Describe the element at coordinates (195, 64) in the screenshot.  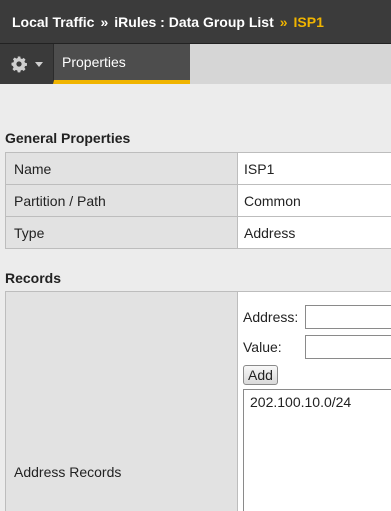
I see `tab-bar: Properties` at that location.